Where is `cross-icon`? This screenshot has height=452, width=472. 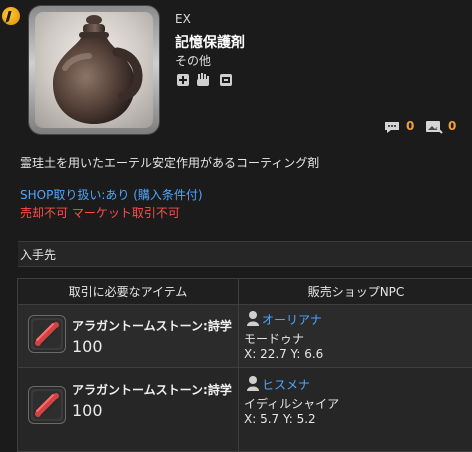
cross-icon is located at coordinates (183, 80).